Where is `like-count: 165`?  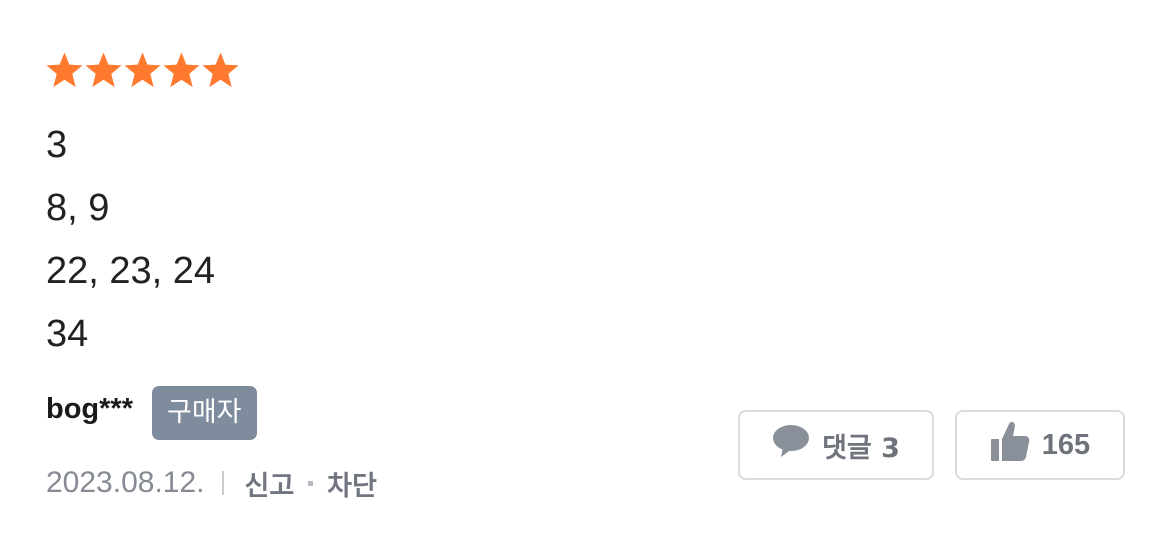
like-count: 165 is located at coordinates (1066, 444).